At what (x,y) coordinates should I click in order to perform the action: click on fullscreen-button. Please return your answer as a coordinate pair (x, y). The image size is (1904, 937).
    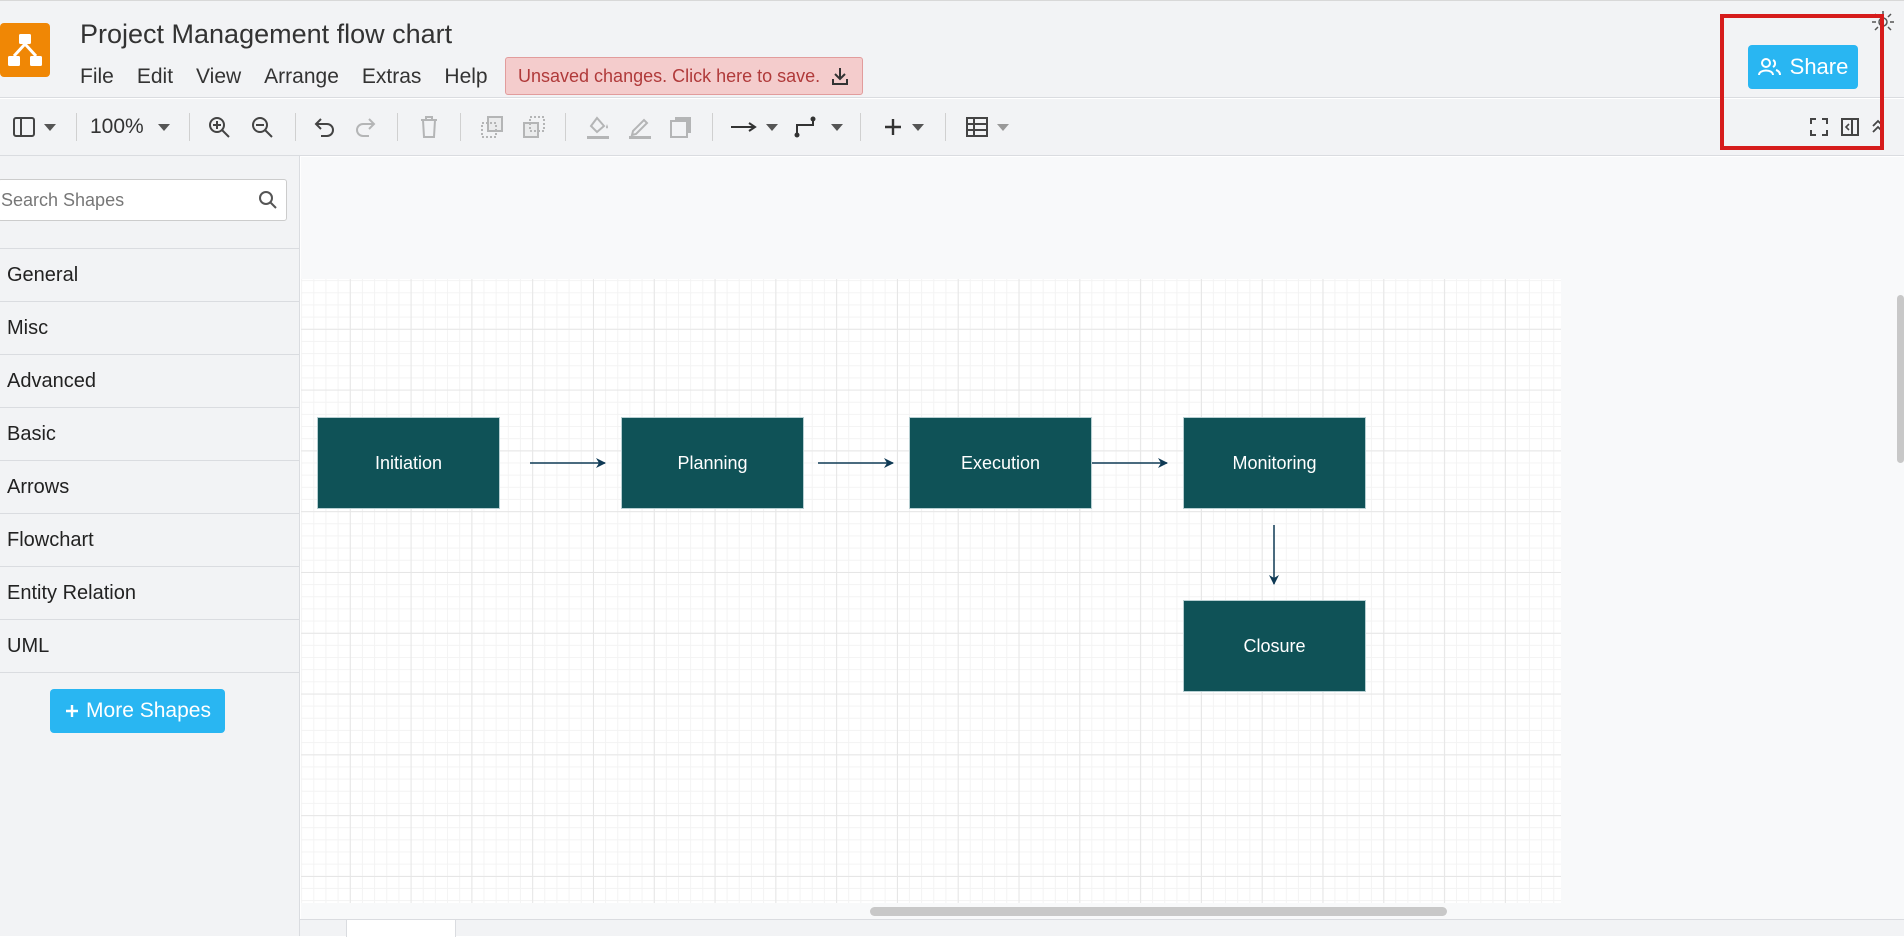
    Looking at the image, I should click on (1819, 127).